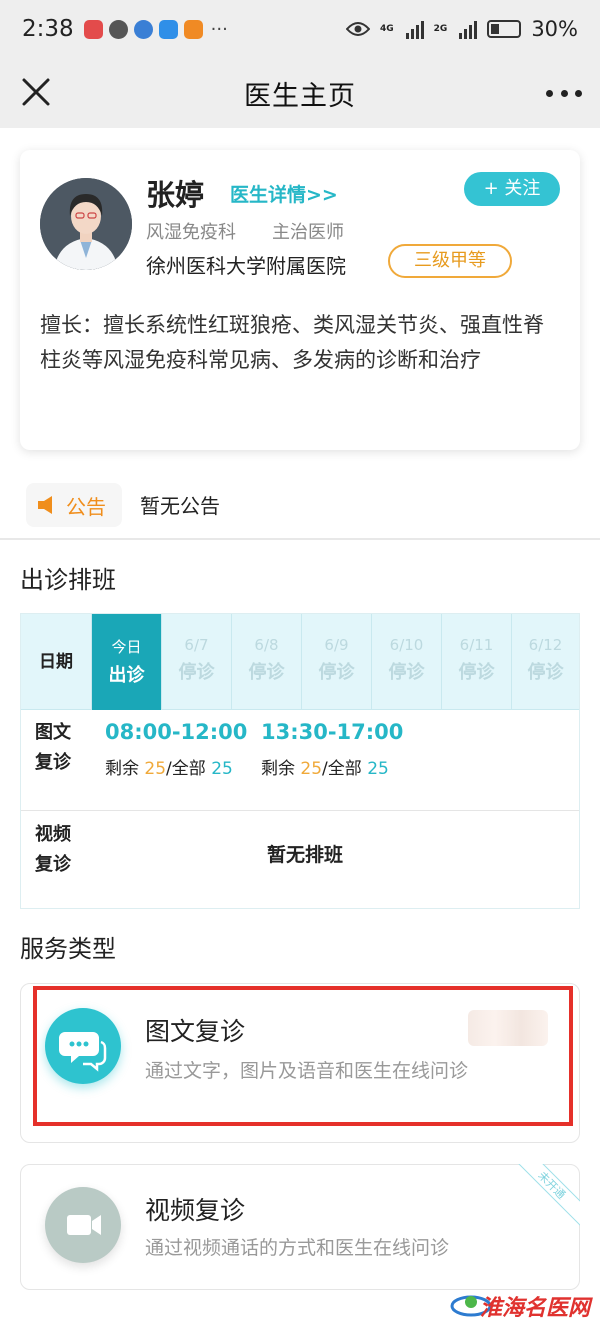 The image size is (600, 1323). Describe the element at coordinates (266, 645) in the screenshot. I see `day-date: 6/8` at that location.